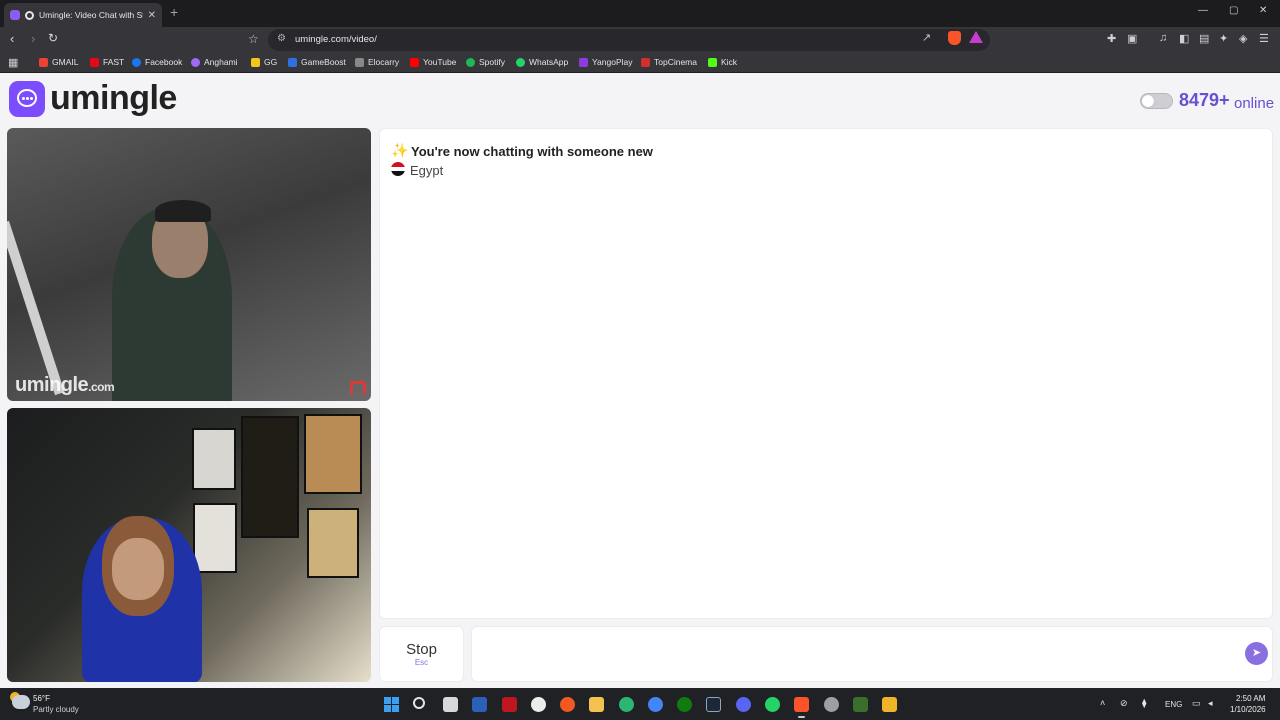 This screenshot has height=720, width=1280. I want to click on word-icon, so click(479, 704).